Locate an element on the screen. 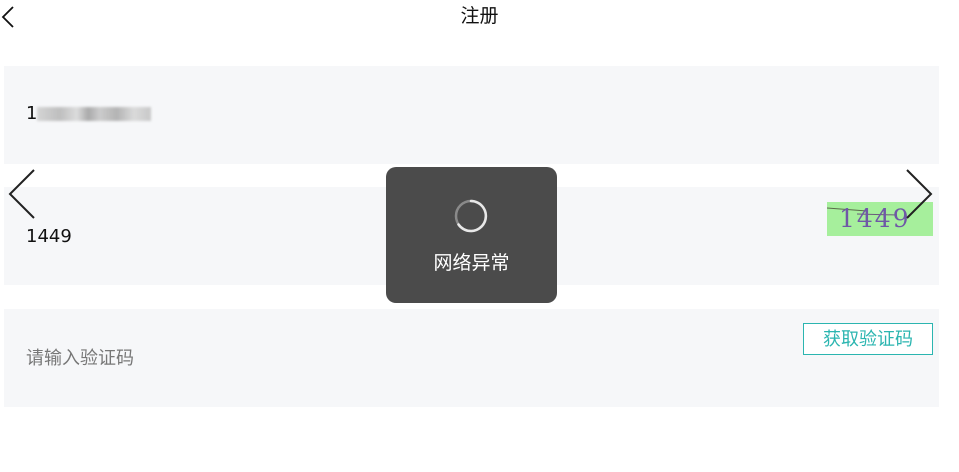 The width and height of the screenshot is (959, 472). phone-value-prefix: 1 is located at coordinates (32, 113).